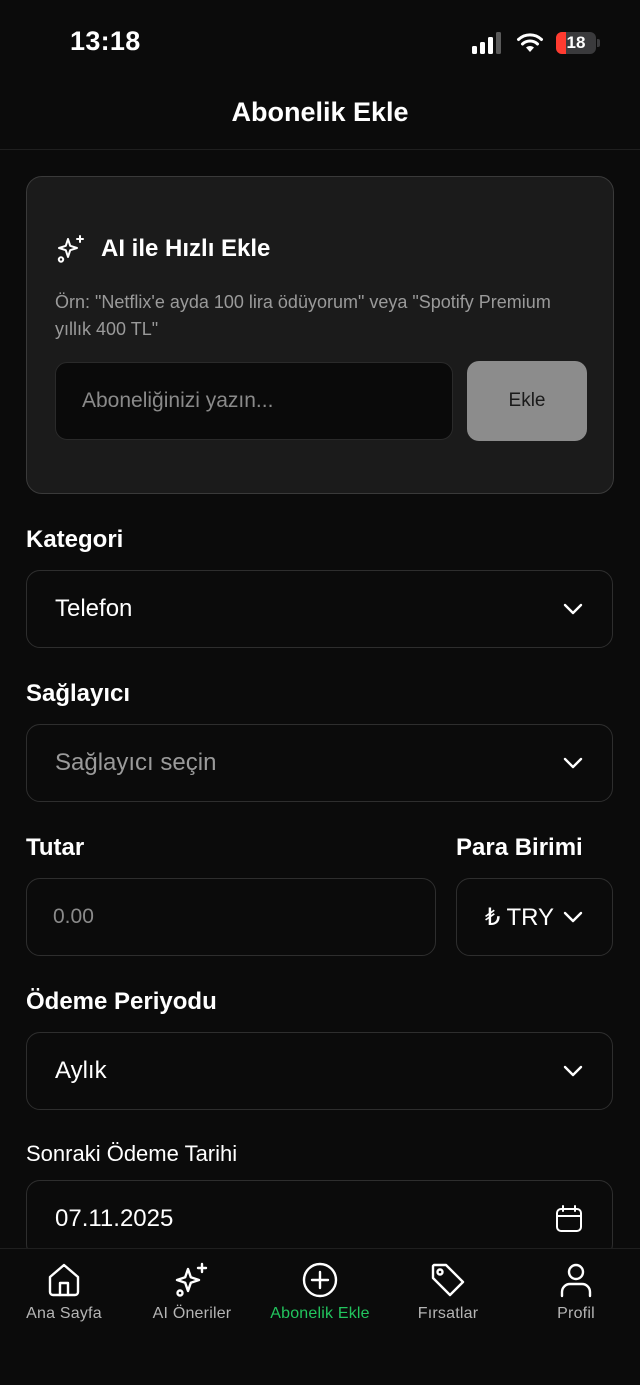  Describe the element at coordinates (55, 847) in the screenshot. I see `amount-label: Tutar` at that location.